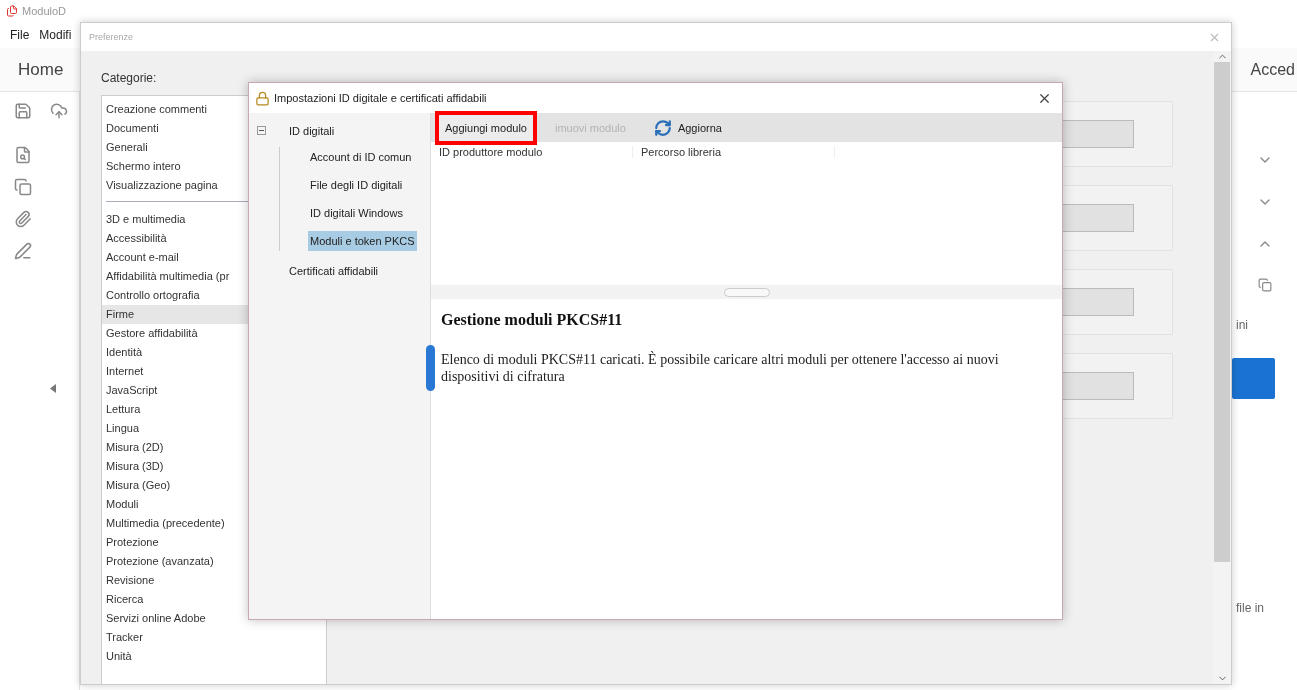 Image resolution: width=1297 pixels, height=690 pixels. Describe the element at coordinates (20, 35) in the screenshot. I see `menu-item: File` at that location.